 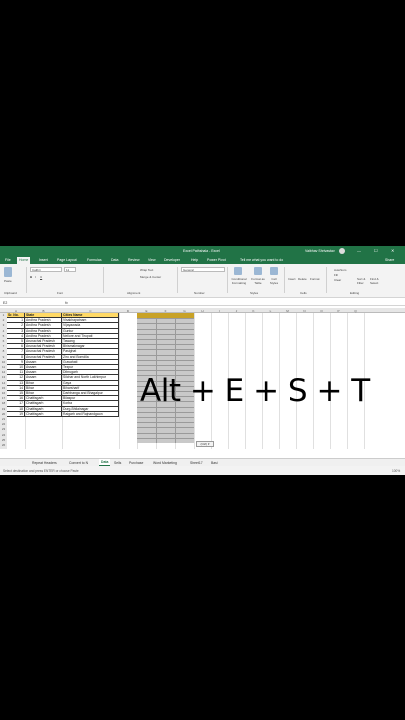 What do you see at coordinates (302, 279) in the screenshot?
I see `delete-cells-button: Delete` at bounding box center [302, 279].